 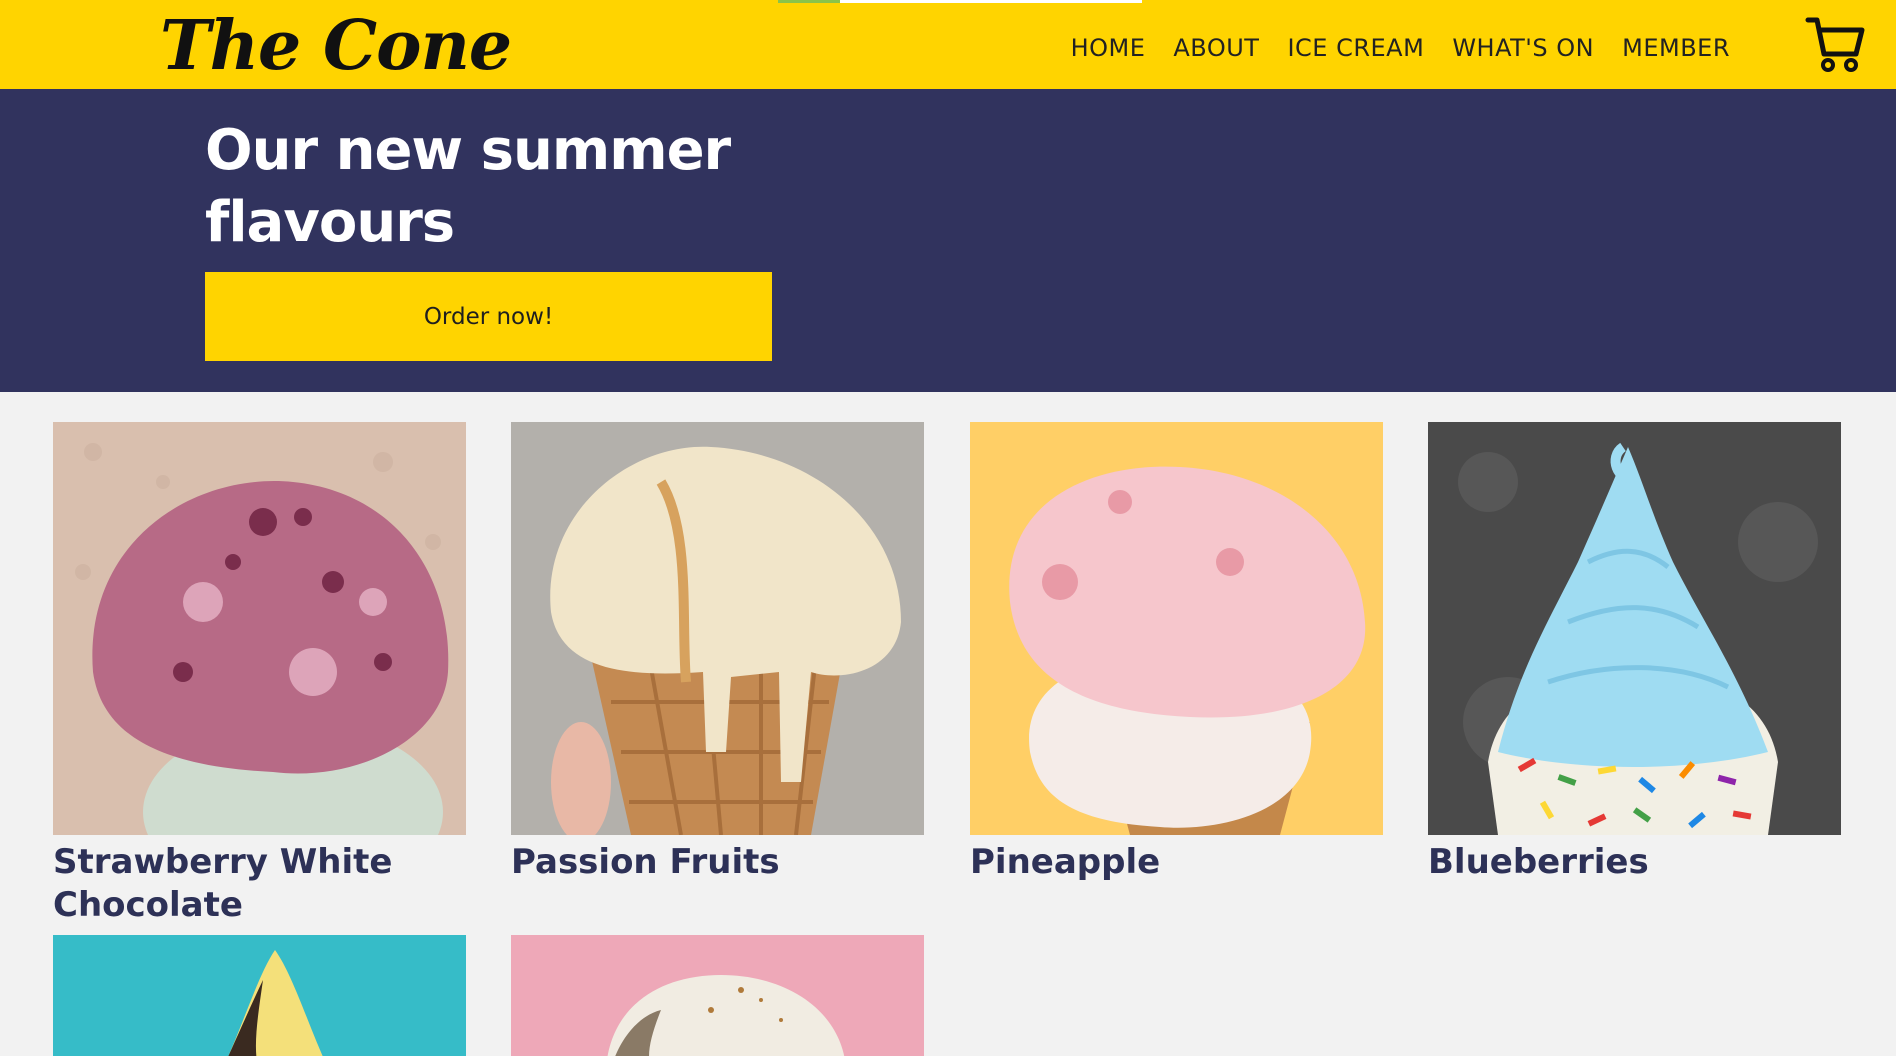 I want to click on product-card: Passion Fruits, so click(x=717, y=653).